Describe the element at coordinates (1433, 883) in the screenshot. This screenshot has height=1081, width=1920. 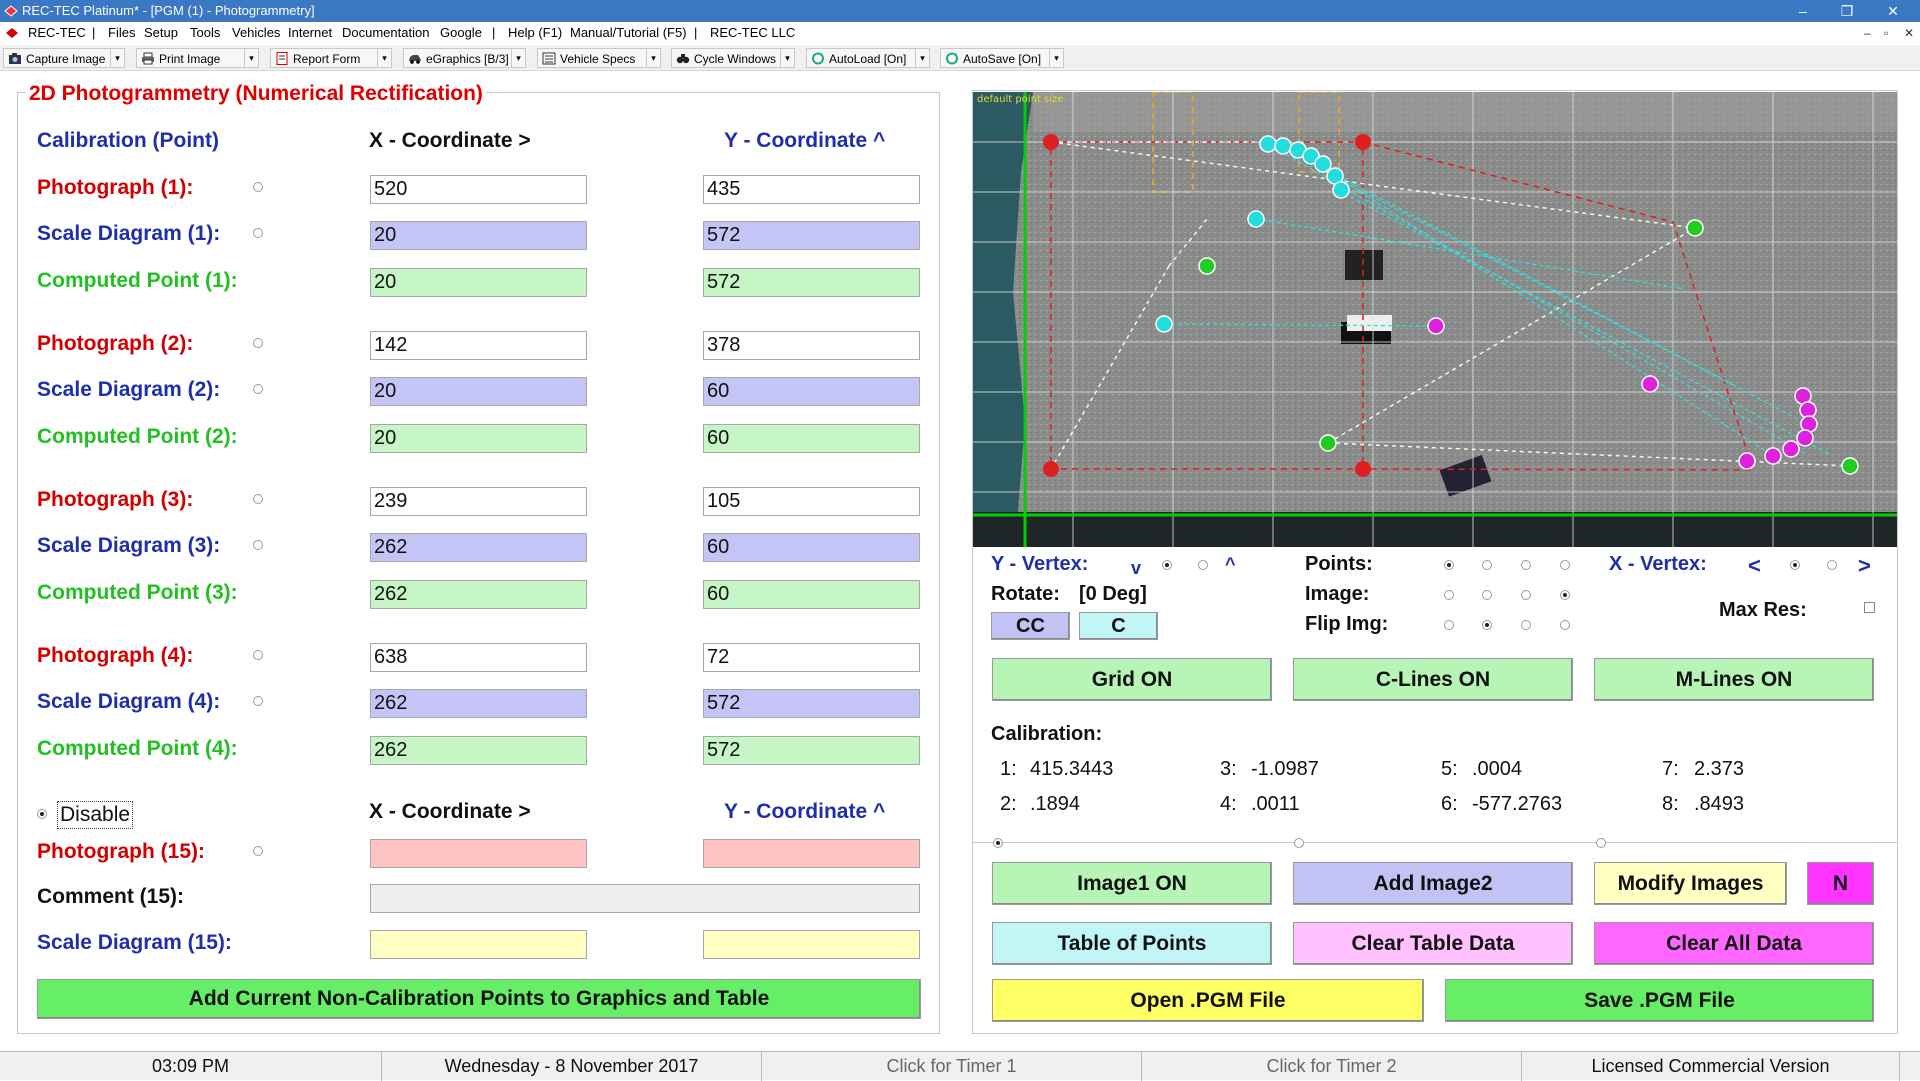
I see `add-image2-button: Add Image2` at that location.